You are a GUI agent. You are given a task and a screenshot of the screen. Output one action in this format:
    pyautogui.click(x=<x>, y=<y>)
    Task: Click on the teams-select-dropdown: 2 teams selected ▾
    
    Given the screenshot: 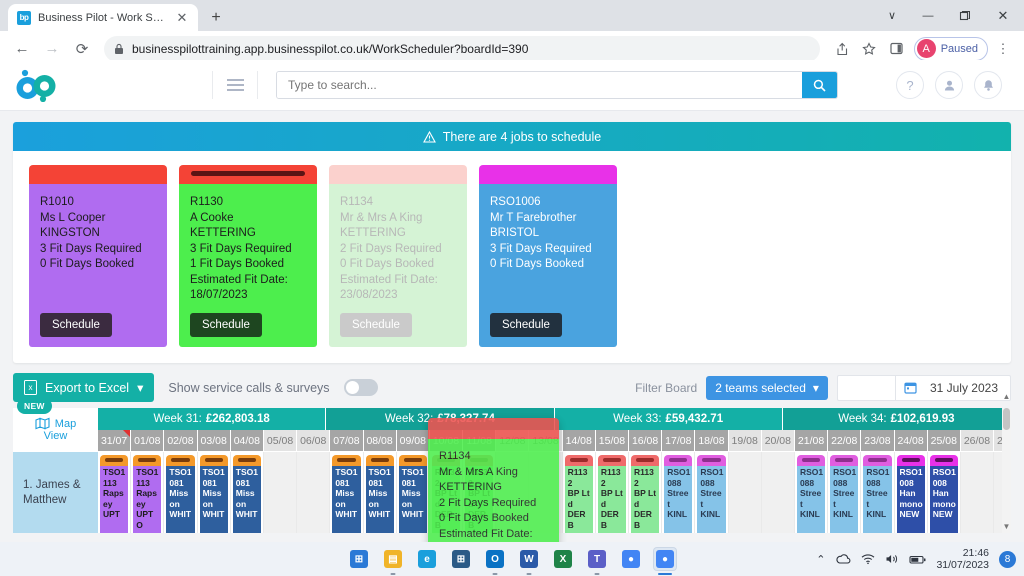 What is the action you would take?
    pyautogui.click(x=767, y=387)
    